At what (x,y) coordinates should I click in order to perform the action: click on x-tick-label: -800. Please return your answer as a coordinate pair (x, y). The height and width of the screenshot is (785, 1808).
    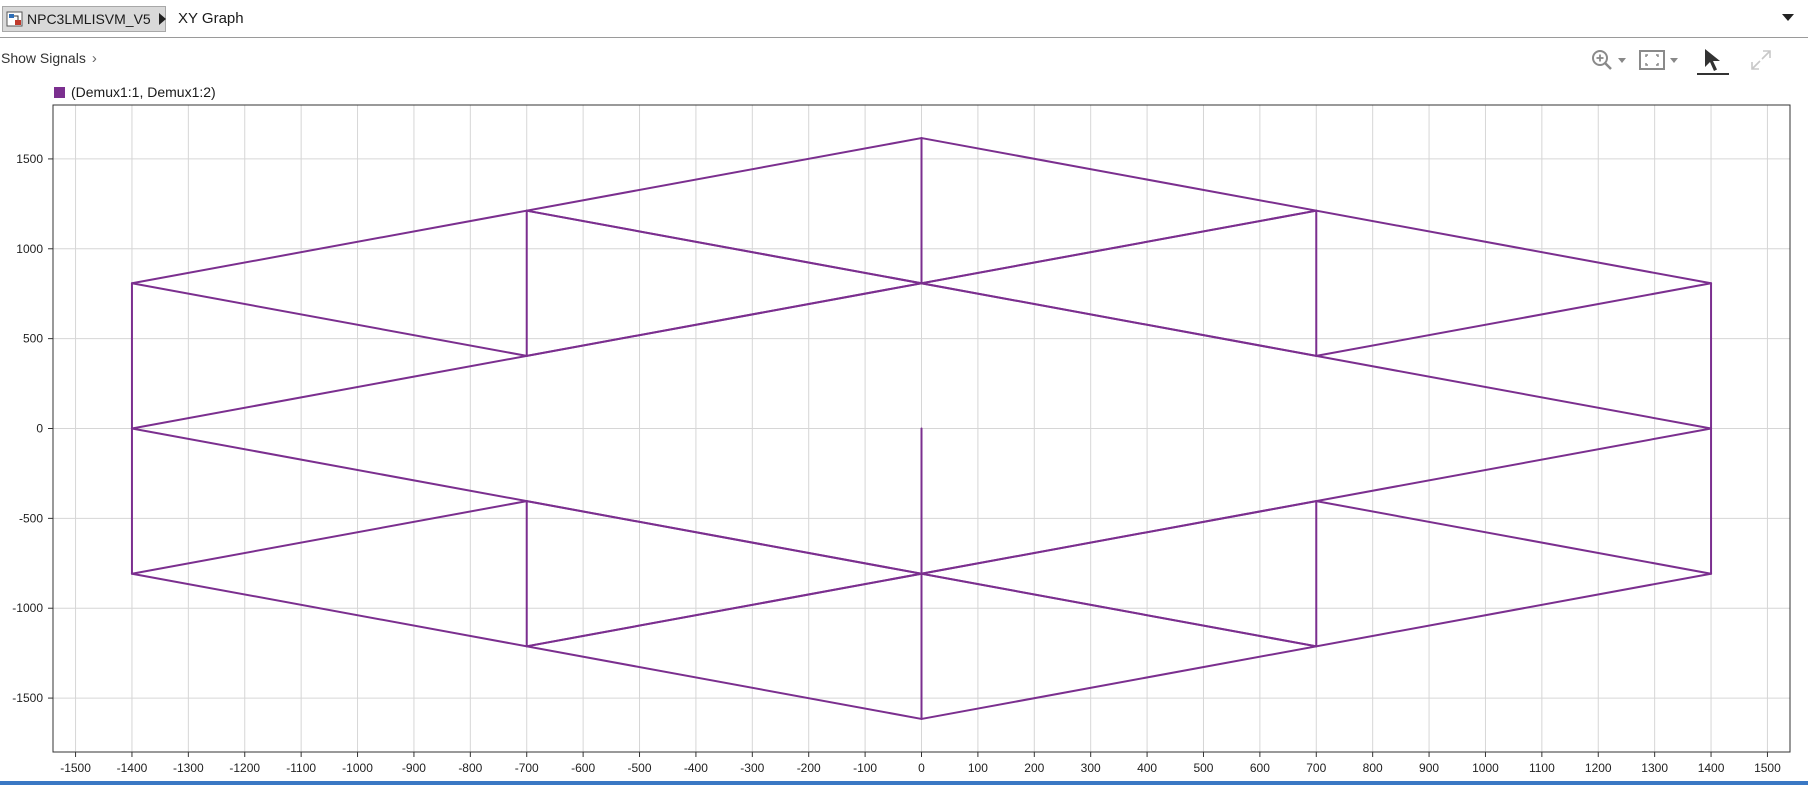
    Looking at the image, I should click on (470, 768).